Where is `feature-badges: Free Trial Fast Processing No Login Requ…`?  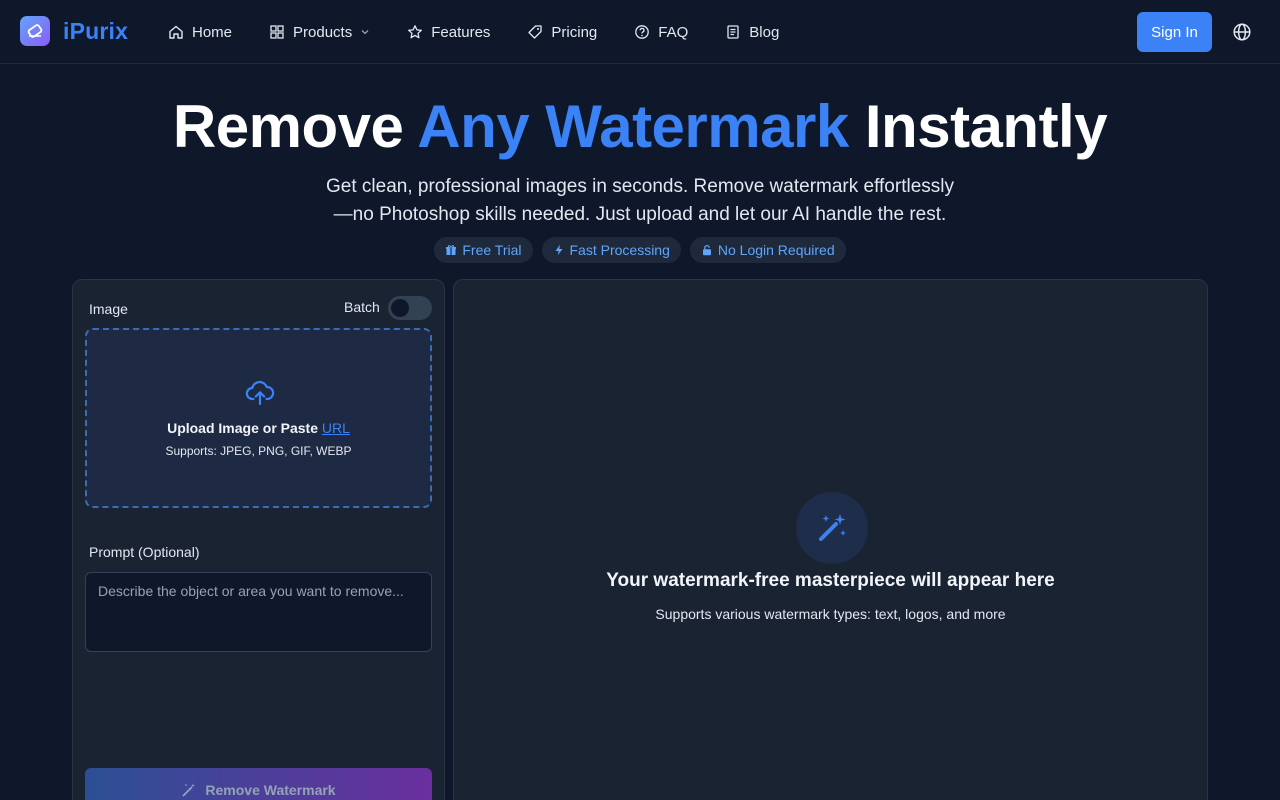
feature-badges: Free Trial Fast Processing No Login Requ… is located at coordinates (640, 250).